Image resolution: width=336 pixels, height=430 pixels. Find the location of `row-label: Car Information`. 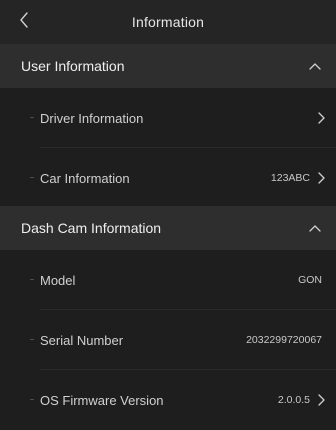

row-label: Car Information is located at coordinates (85, 178).